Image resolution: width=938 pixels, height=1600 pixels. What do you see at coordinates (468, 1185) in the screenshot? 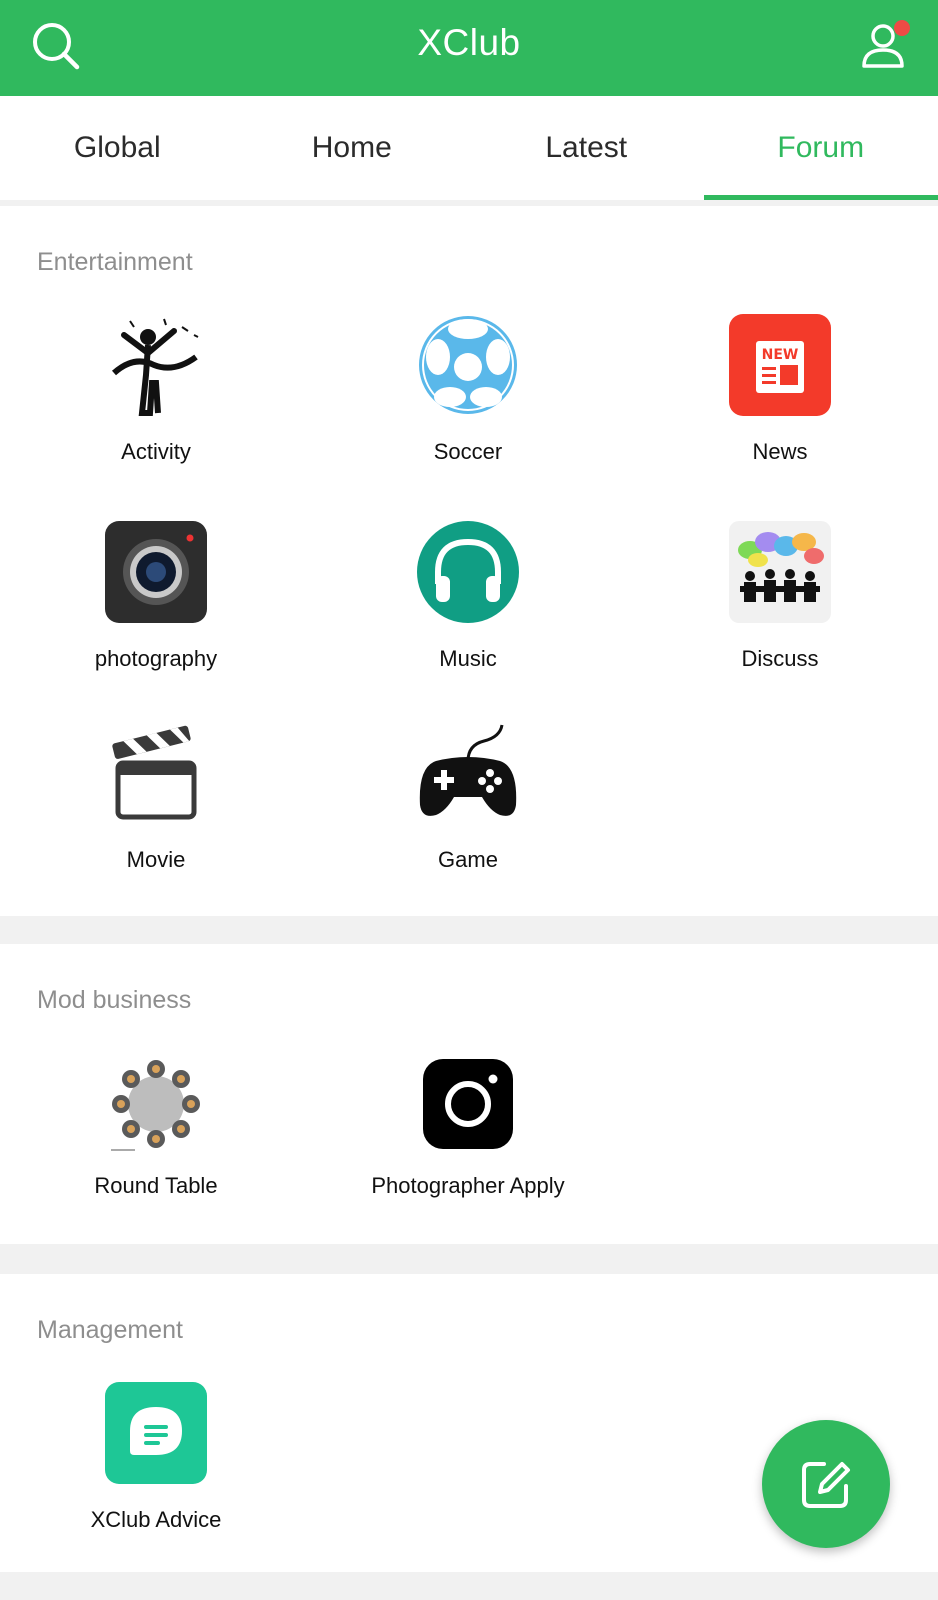
I see `item-label: Photographer Apply` at bounding box center [468, 1185].